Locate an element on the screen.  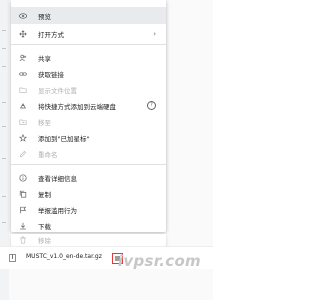
move-icon is located at coordinates (23, 122).